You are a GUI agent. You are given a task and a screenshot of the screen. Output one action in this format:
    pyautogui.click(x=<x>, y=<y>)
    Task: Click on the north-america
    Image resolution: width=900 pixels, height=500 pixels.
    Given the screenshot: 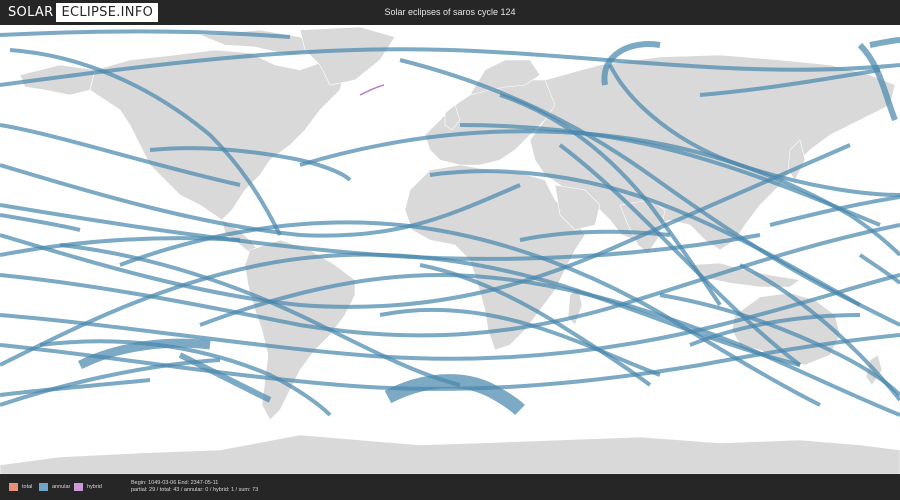 What is the action you would take?
    pyautogui.click(x=217, y=135)
    